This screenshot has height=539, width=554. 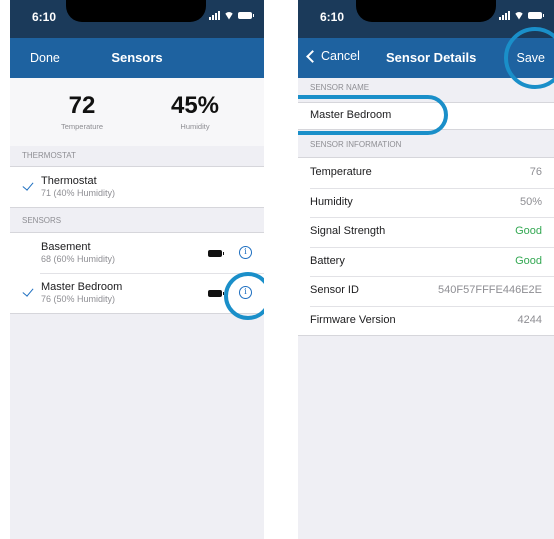 I want to click on info-row-sensor-id: Sensor ID 540F57FFFE446E2E, so click(x=426, y=291).